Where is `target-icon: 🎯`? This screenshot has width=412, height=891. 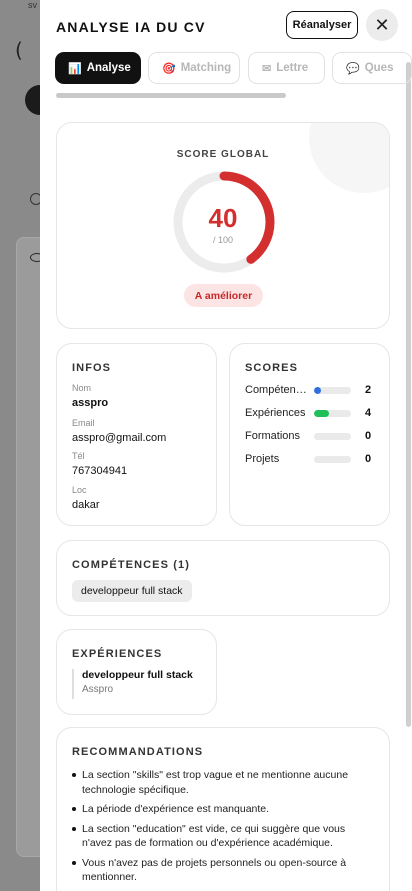 target-icon: 🎯 is located at coordinates (169, 68).